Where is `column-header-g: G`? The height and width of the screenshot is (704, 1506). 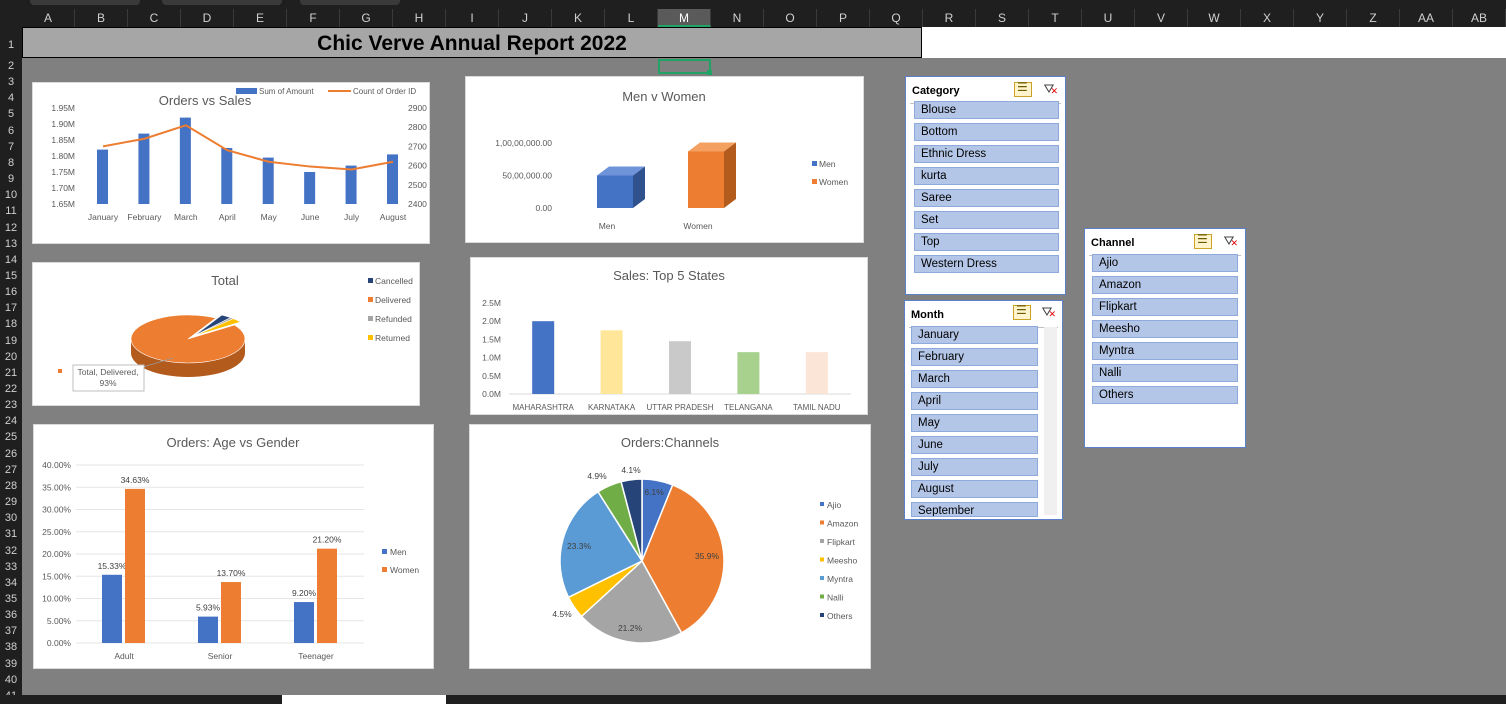
column-header-g: G is located at coordinates (366, 18).